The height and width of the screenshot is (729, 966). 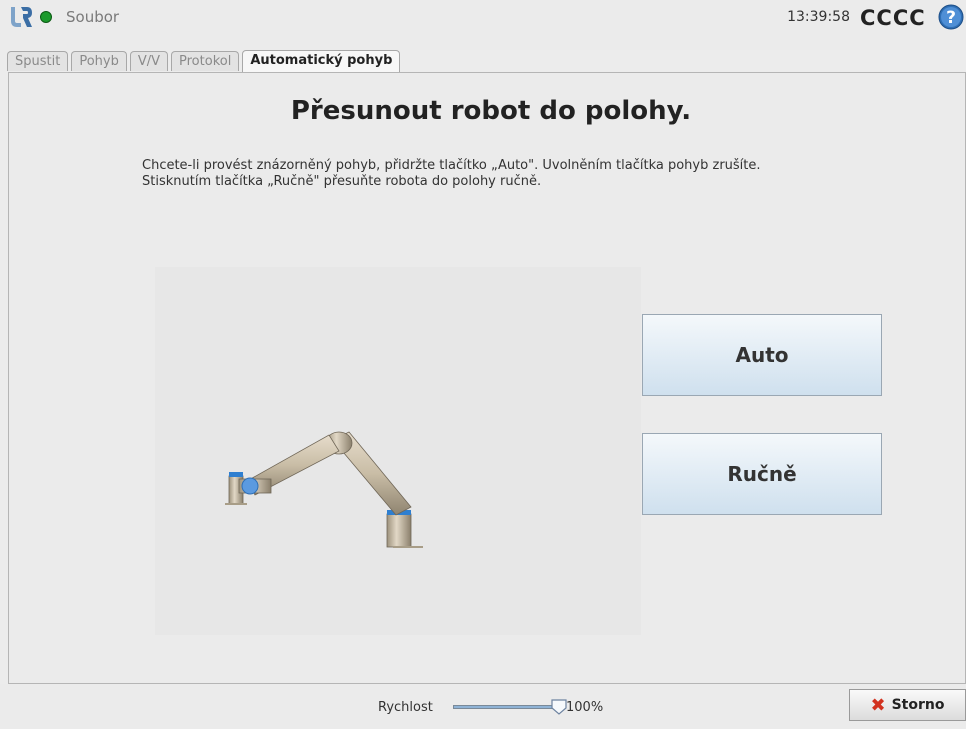 What do you see at coordinates (818, 17) in the screenshot?
I see `clock: 13:39:58` at bounding box center [818, 17].